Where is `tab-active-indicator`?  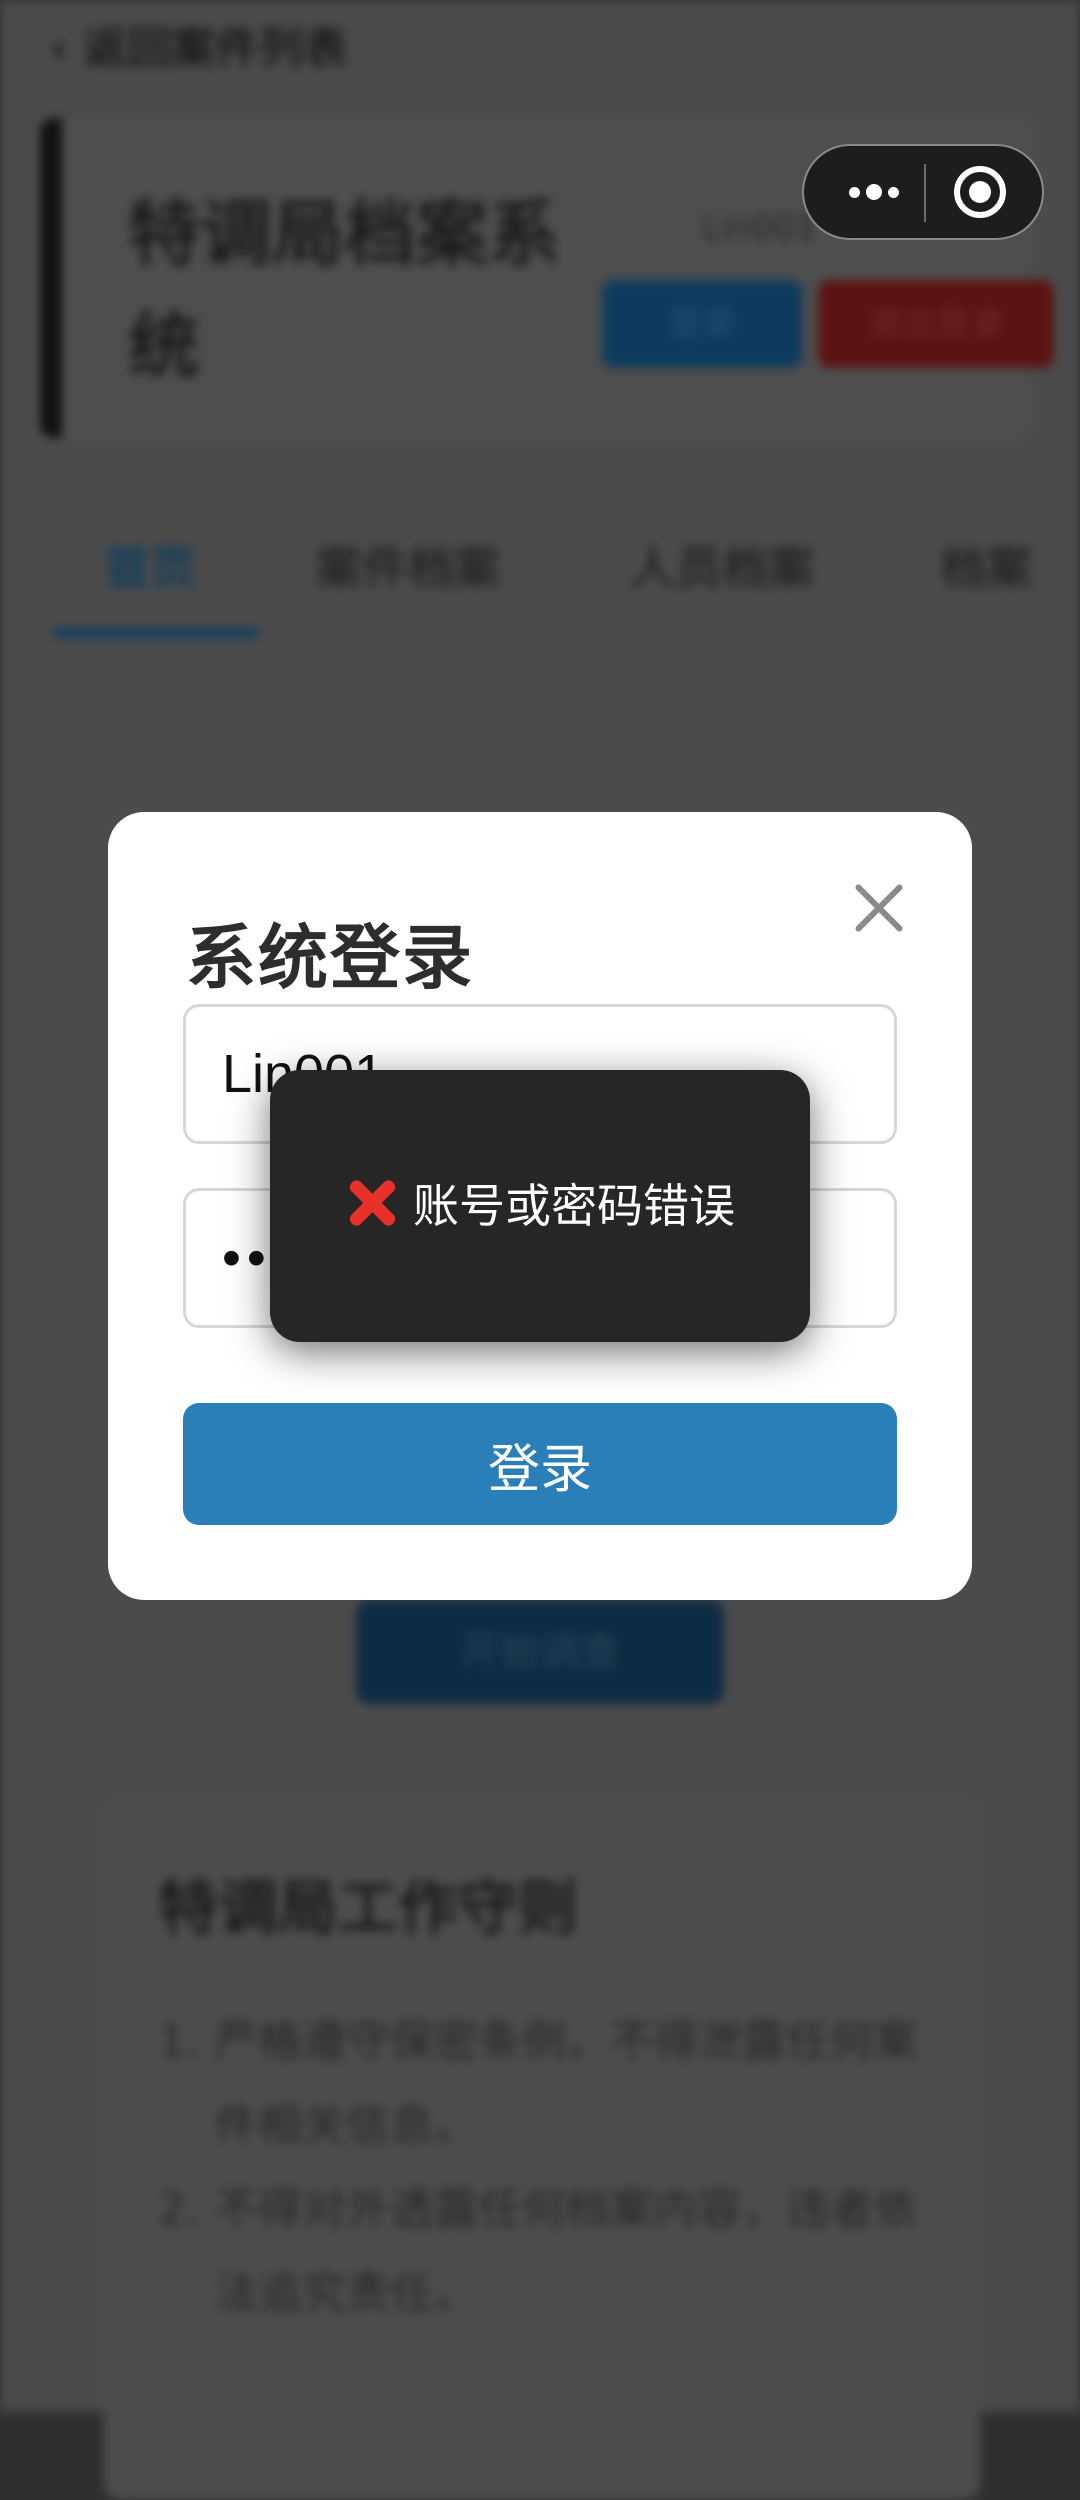
tab-active-indicator is located at coordinates (156, 633).